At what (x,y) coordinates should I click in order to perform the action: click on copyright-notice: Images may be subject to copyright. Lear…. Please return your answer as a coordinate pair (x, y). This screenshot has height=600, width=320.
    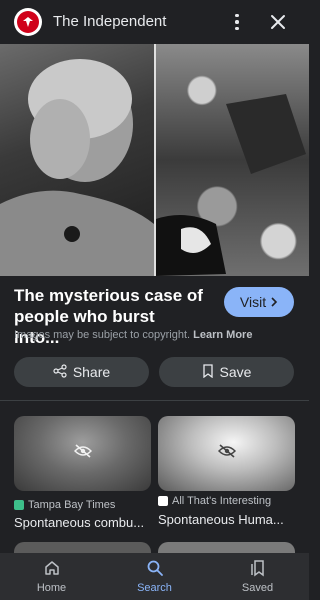
    Looking at the image, I should click on (133, 335).